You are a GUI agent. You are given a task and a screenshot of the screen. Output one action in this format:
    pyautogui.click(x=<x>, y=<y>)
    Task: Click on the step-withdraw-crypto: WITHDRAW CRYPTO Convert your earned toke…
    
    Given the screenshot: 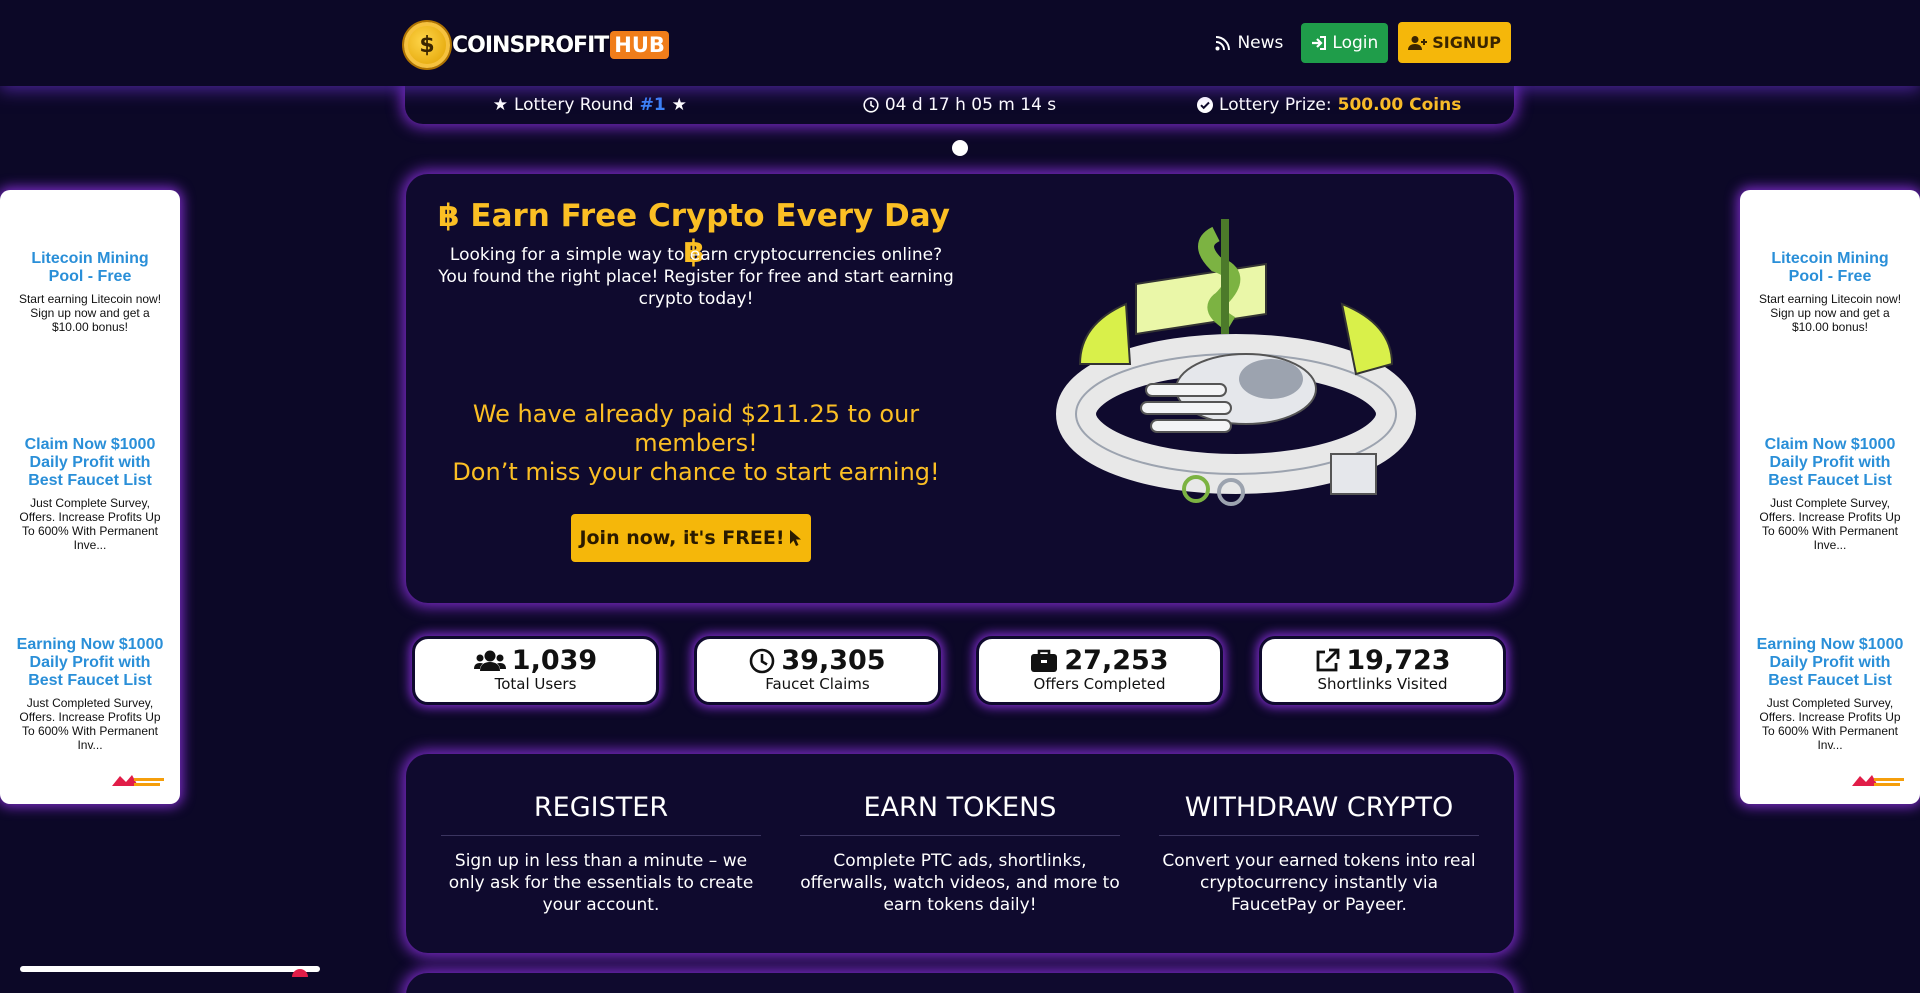 What is the action you would take?
    pyautogui.click(x=1319, y=854)
    